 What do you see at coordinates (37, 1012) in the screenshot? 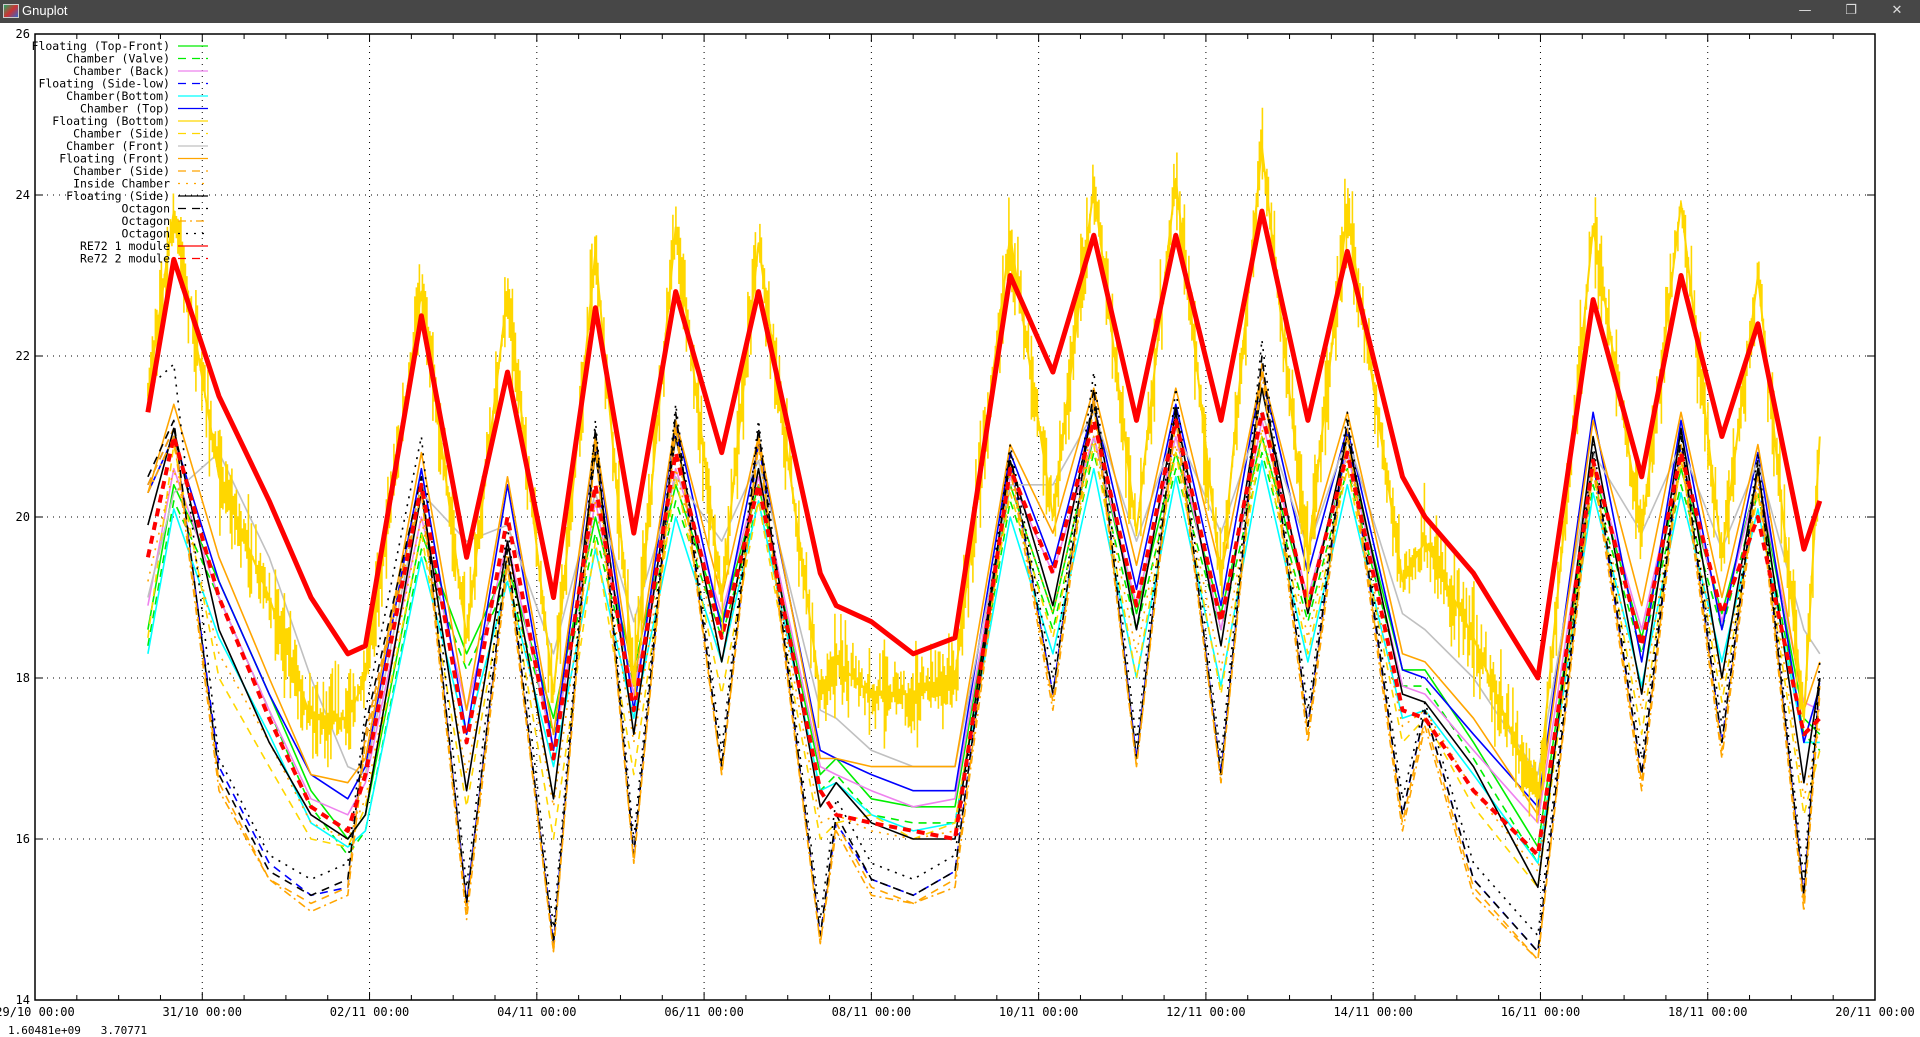
I see `x-tick-label: 29/10 00:00` at bounding box center [37, 1012].